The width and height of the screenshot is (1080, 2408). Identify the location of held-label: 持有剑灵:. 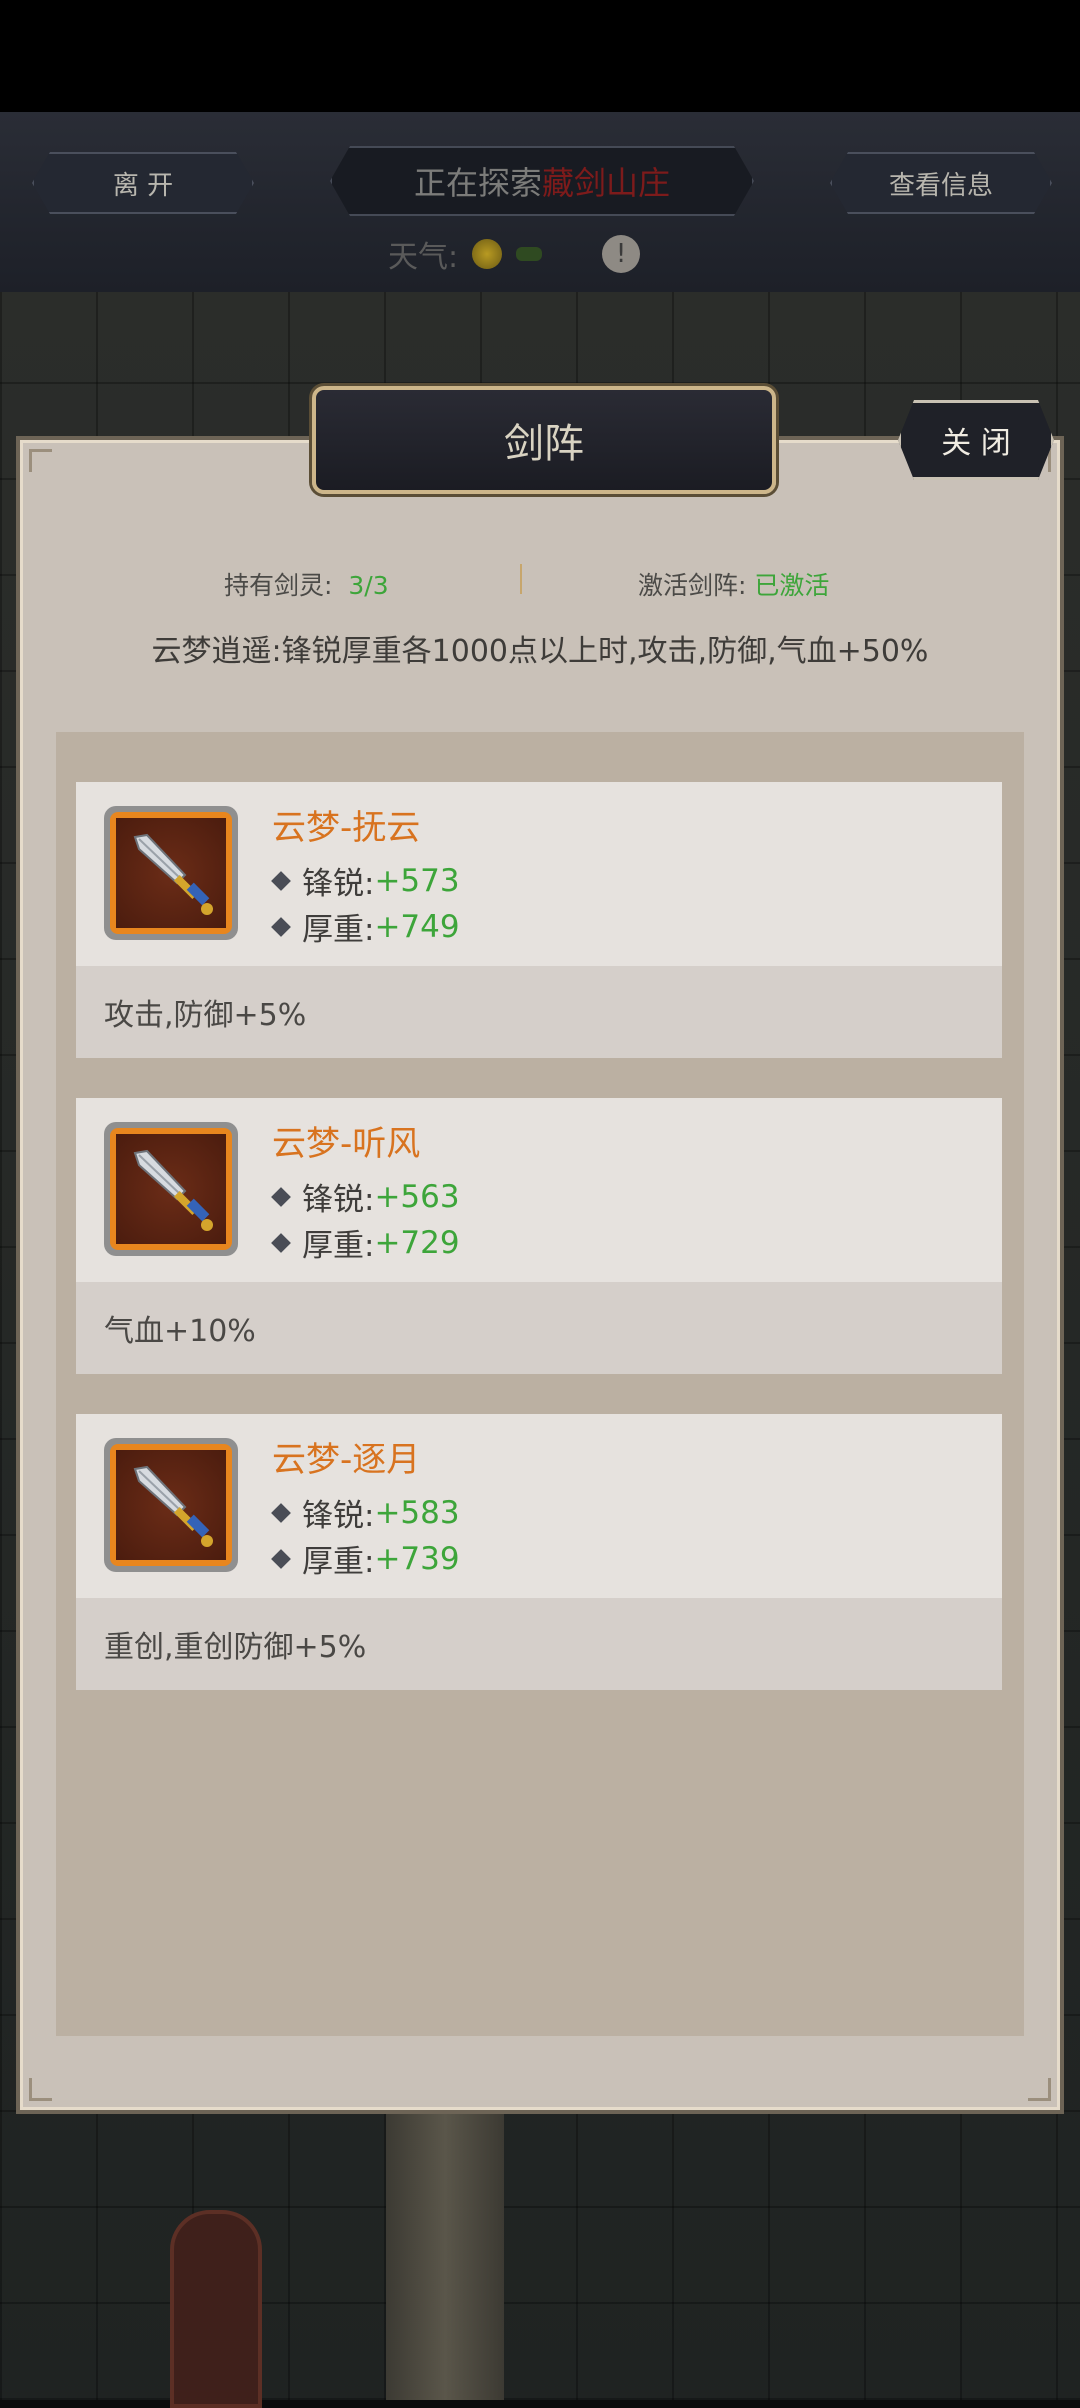
(278, 585).